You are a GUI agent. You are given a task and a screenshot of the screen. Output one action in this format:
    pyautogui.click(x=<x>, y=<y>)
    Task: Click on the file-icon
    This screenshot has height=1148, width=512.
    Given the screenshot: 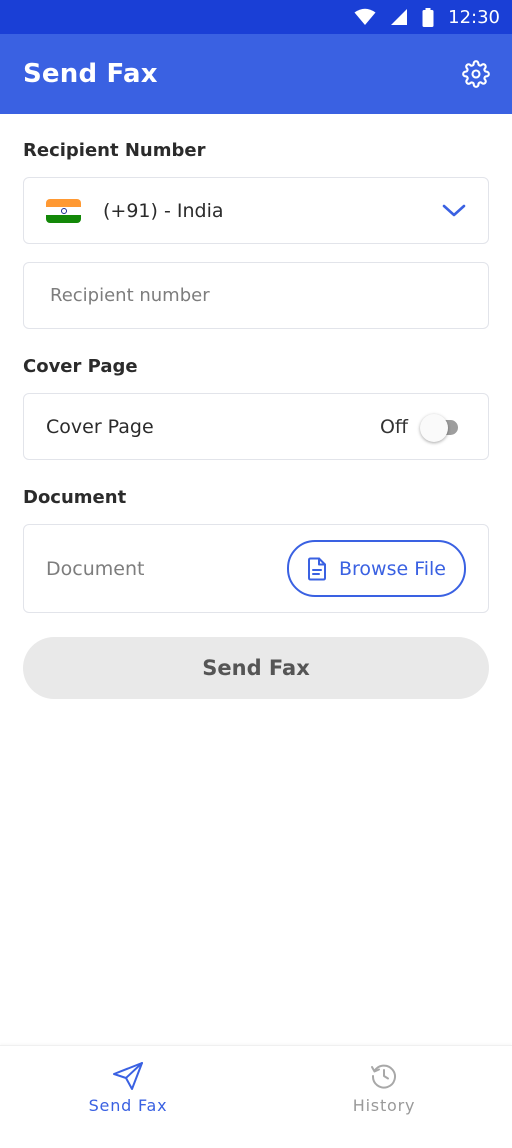 What is the action you would take?
    pyautogui.click(x=317, y=569)
    